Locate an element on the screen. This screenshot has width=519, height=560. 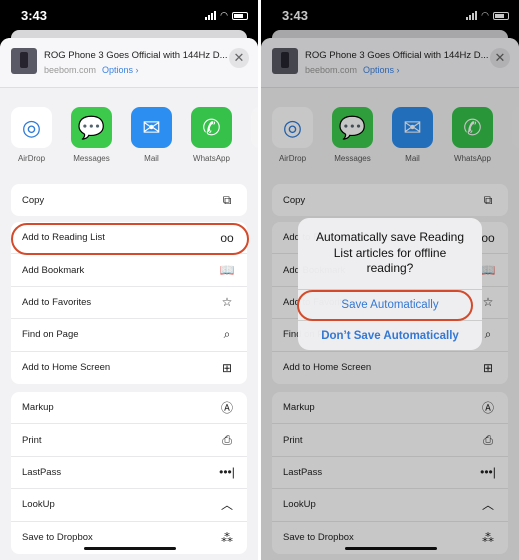
status-time: 3:43 is located at coordinates (34, 15).